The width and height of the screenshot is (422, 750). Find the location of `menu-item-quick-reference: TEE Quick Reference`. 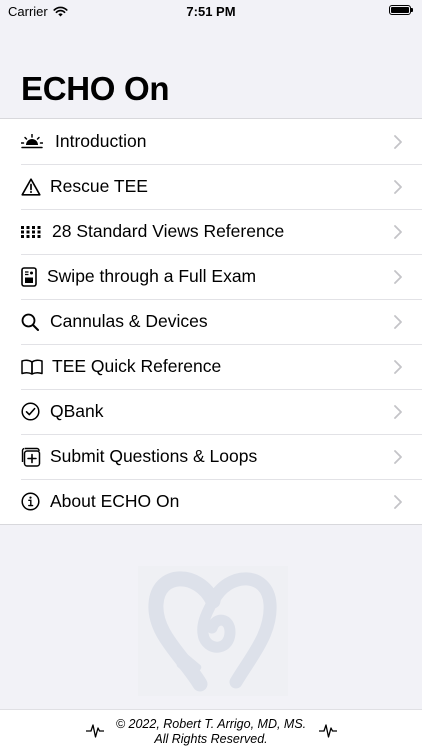

menu-item-quick-reference: TEE Quick Reference is located at coordinates (211, 366).